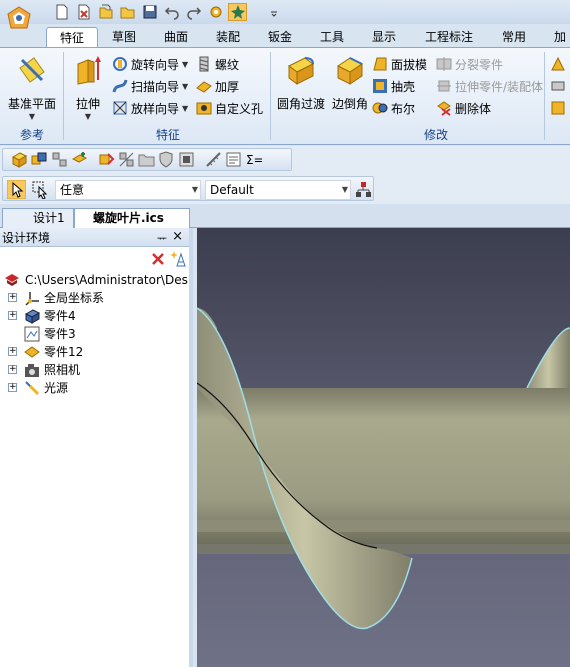 This screenshot has height=667, width=570. Describe the element at coordinates (171, 12) in the screenshot. I see `undo-icon` at that location.